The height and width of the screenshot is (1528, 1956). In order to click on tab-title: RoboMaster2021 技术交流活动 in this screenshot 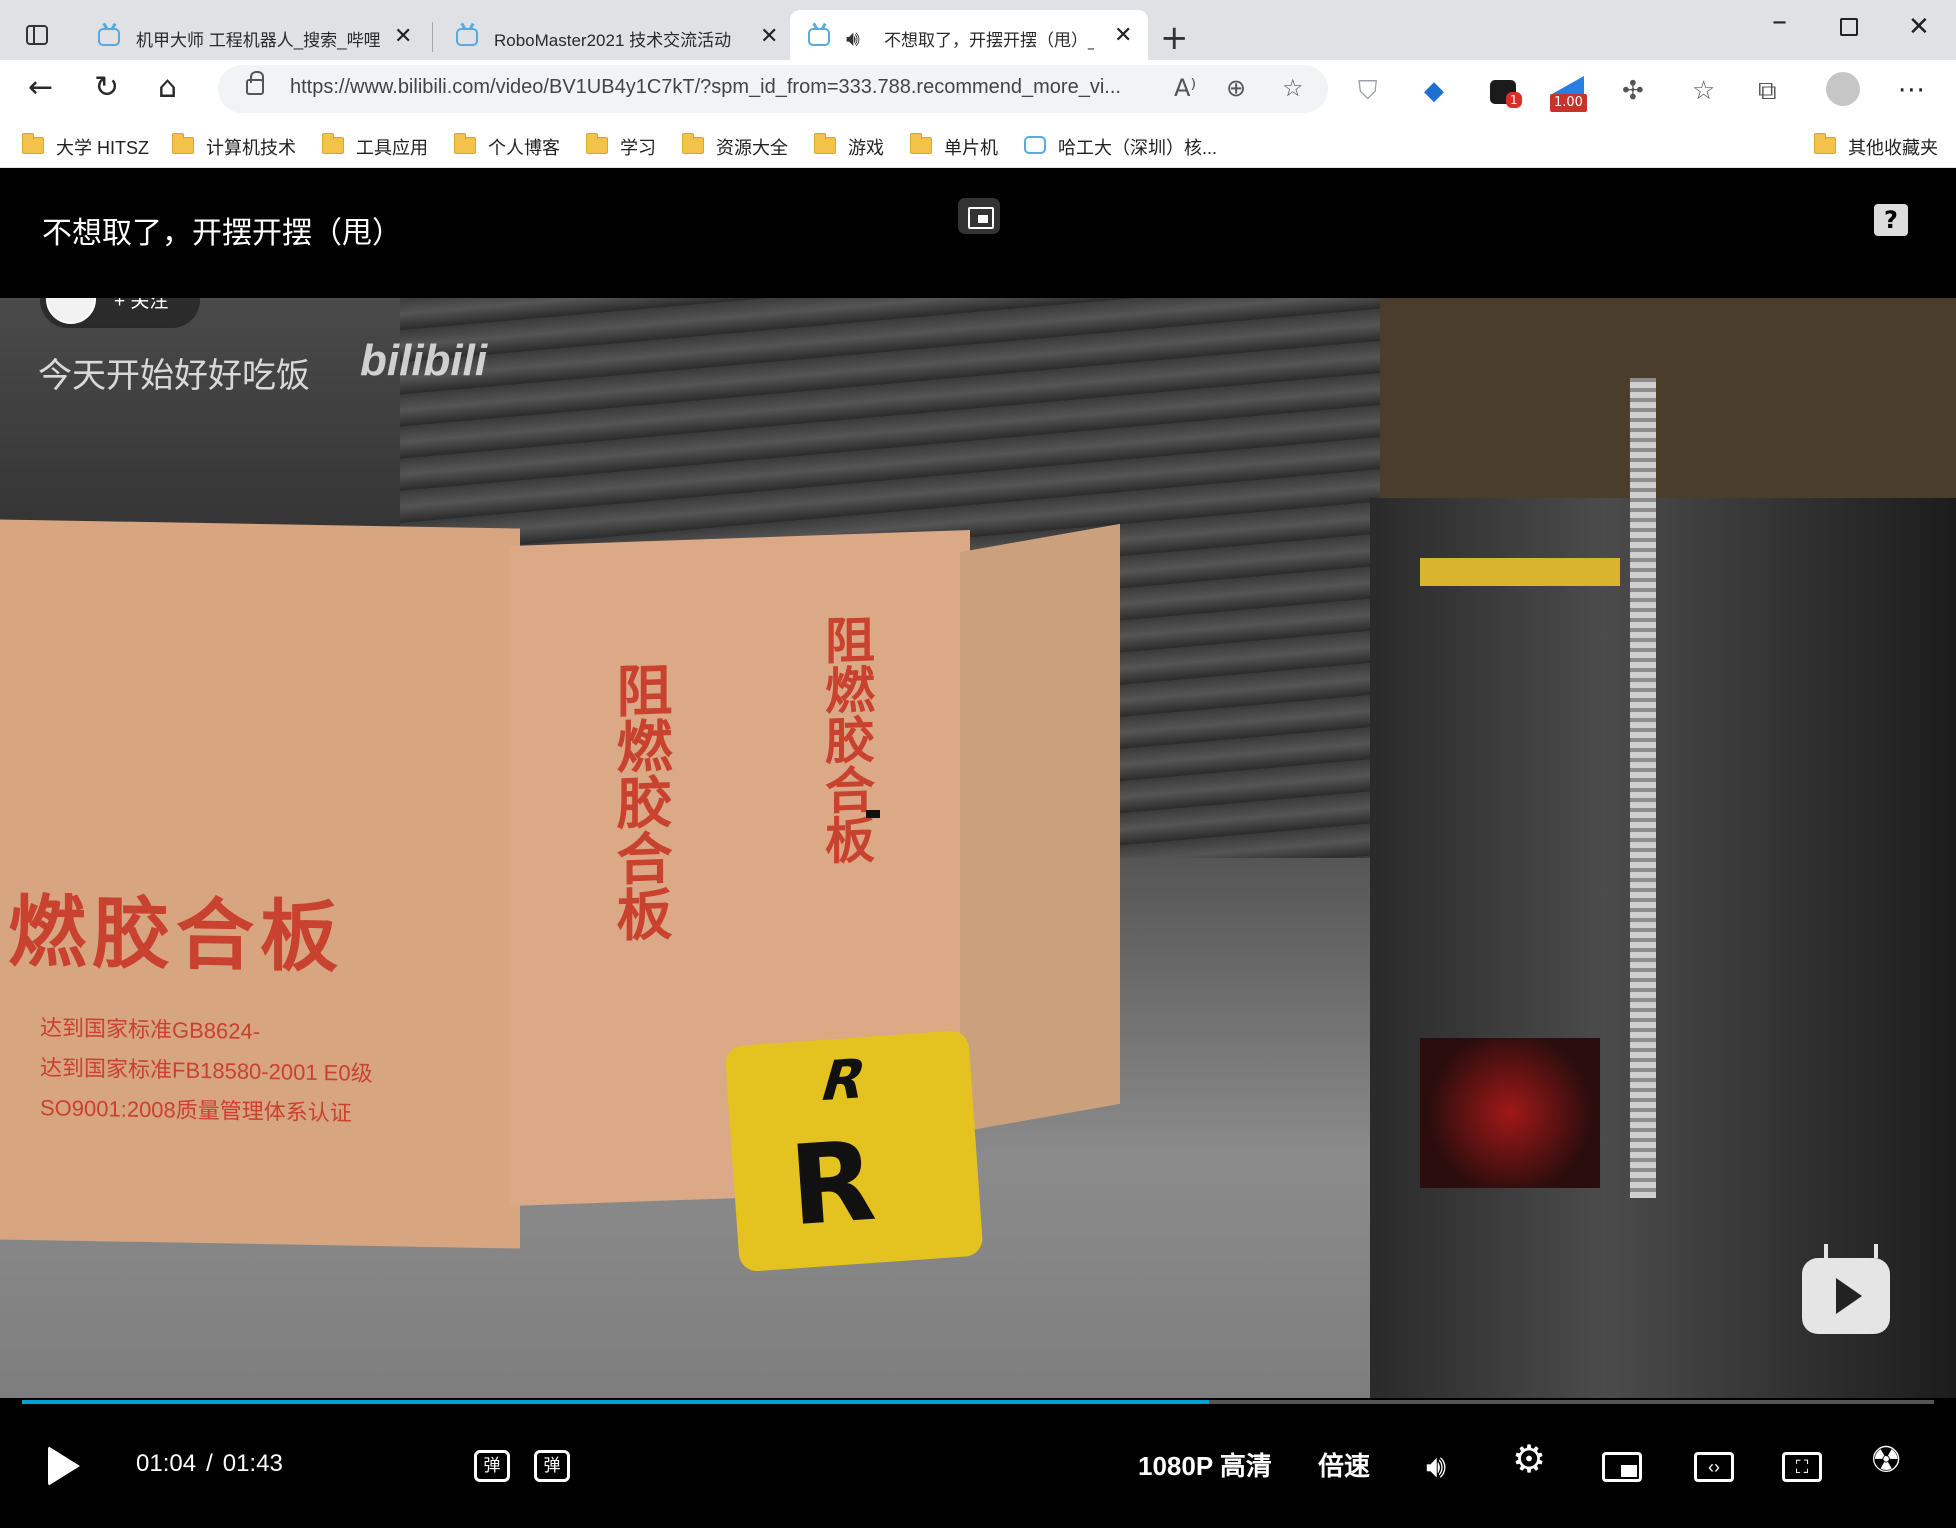, I will do `click(613, 40)`.